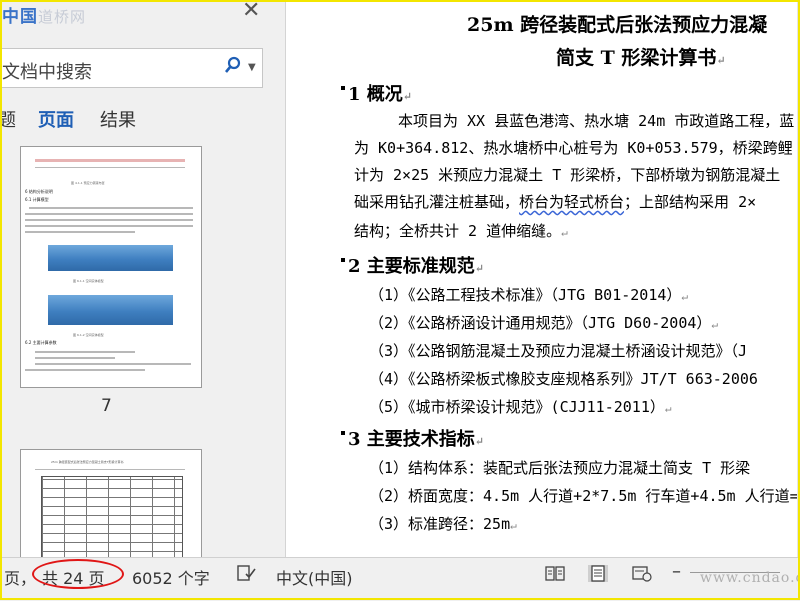 This screenshot has width=800, height=601. What do you see at coordinates (88, 281) in the screenshot?
I see `thumb-fig2-caption: 图 6.1-1 空间实体模型` at bounding box center [88, 281].